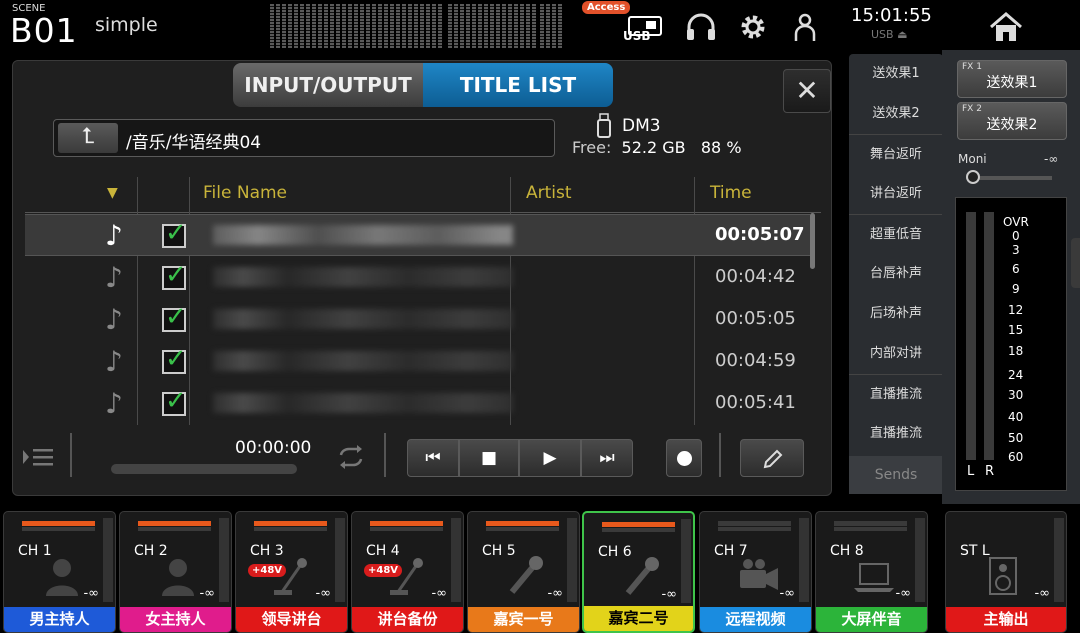 Image resolution: width=1080 pixels, height=633 pixels. I want to click on edit-button, so click(772, 458).